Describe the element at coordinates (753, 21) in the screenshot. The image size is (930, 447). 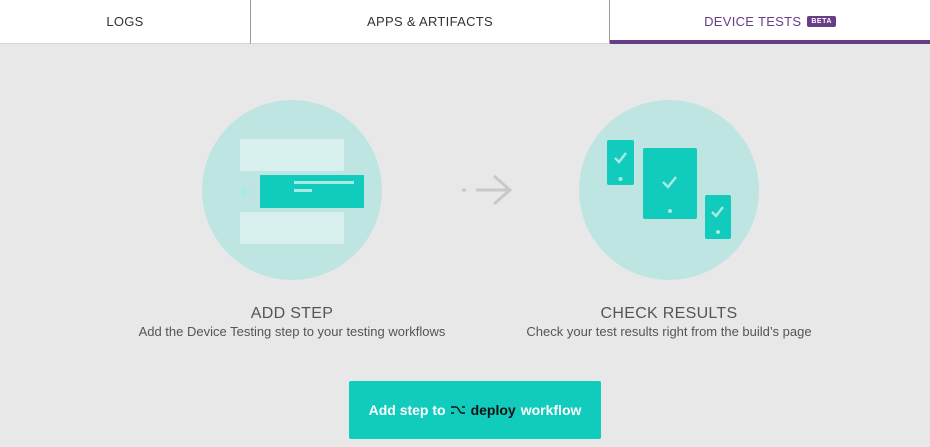
I see `tab-device-tests-label: DEVICE TESTS` at that location.